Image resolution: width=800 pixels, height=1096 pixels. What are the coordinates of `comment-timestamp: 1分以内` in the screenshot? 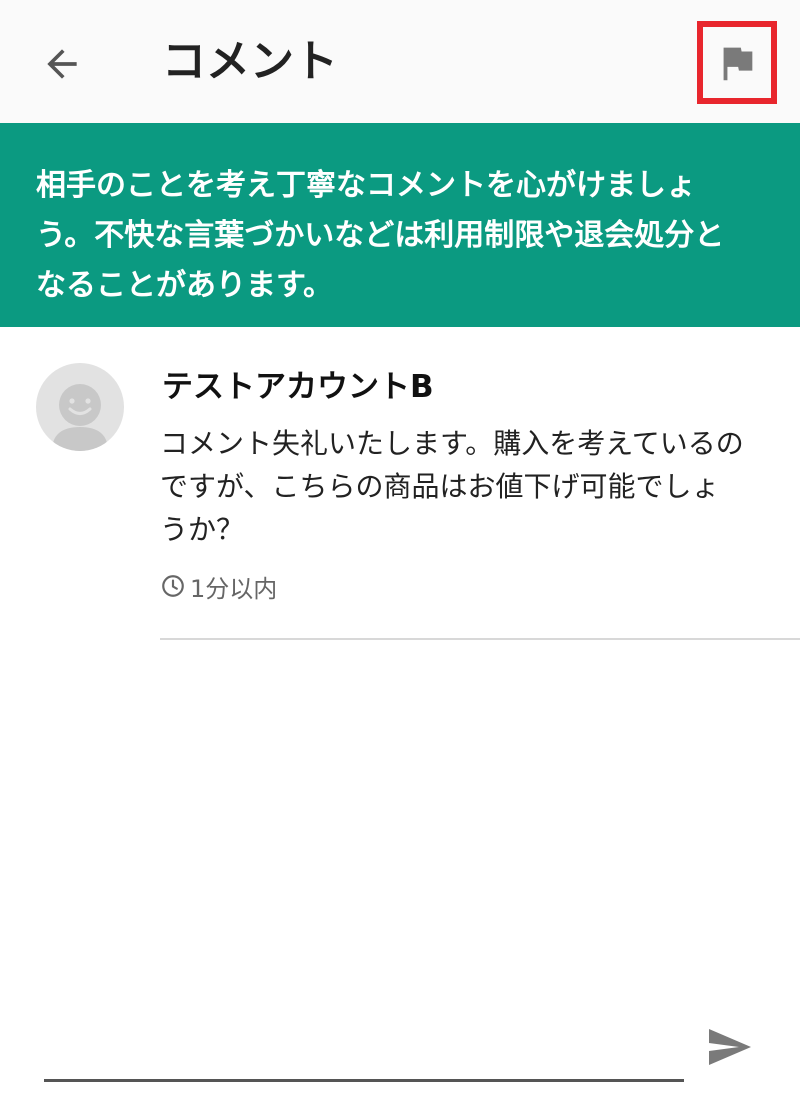 It's located at (218, 586).